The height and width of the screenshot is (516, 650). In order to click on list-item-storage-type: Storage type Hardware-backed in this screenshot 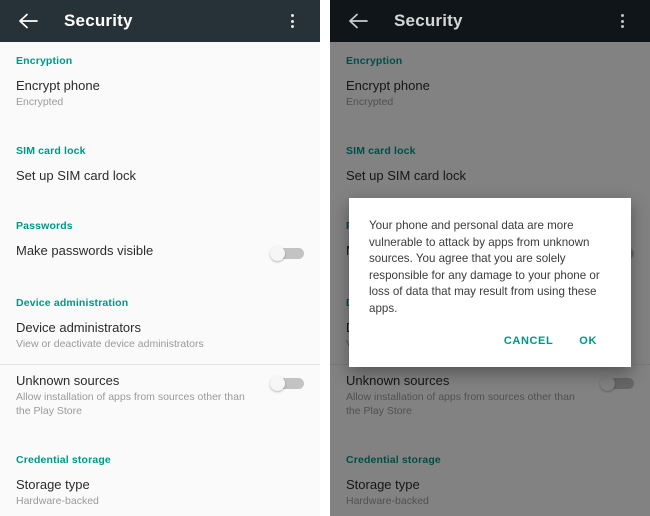, I will do `click(160, 492)`.